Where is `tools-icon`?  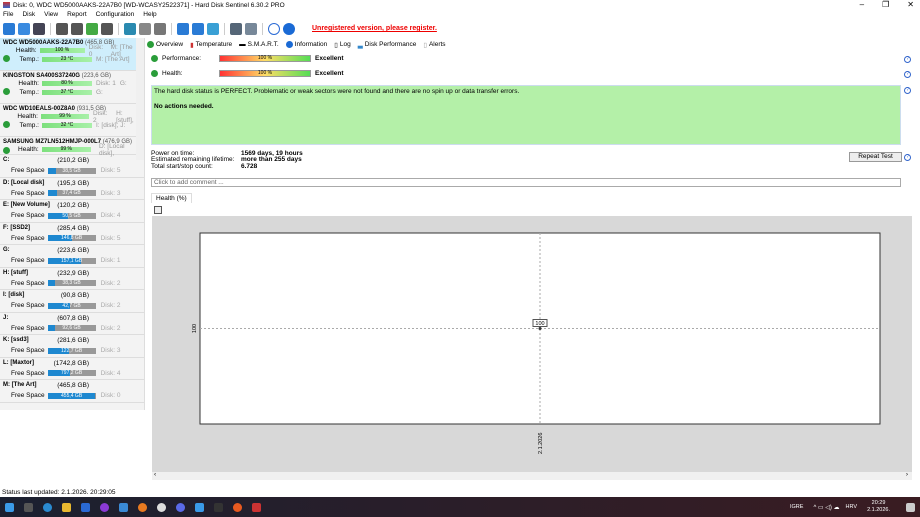 tools-icon is located at coordinates (145, 28).